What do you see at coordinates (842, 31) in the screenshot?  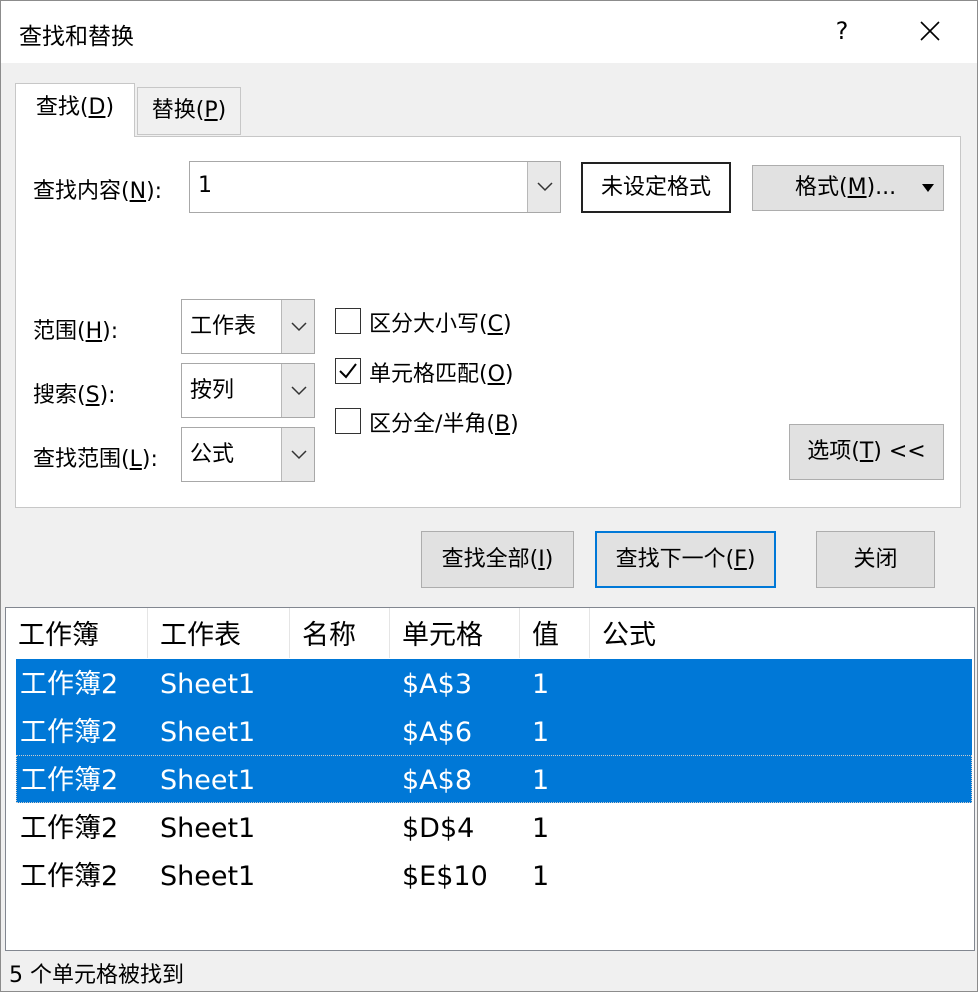 I see `help-button: ?` at bounding box center [842, 31].